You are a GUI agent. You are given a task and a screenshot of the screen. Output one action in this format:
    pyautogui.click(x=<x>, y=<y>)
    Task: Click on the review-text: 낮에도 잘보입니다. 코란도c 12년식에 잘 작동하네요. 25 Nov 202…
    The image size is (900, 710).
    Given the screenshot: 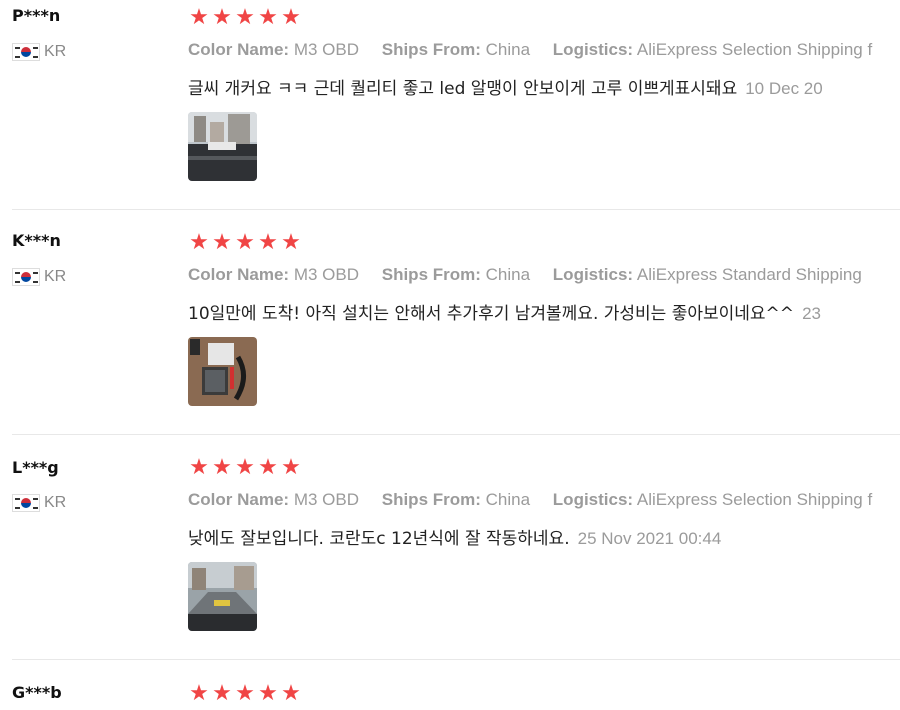 What is the action you would take?
    pyautogui.click(x=455, y=539)
    